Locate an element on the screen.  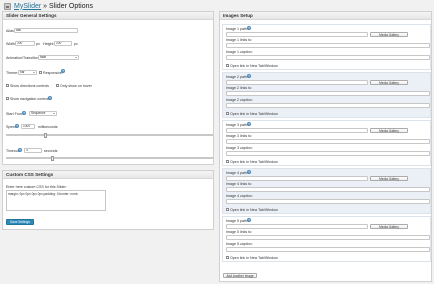
speed-slider is located at coordinates (109, 135).